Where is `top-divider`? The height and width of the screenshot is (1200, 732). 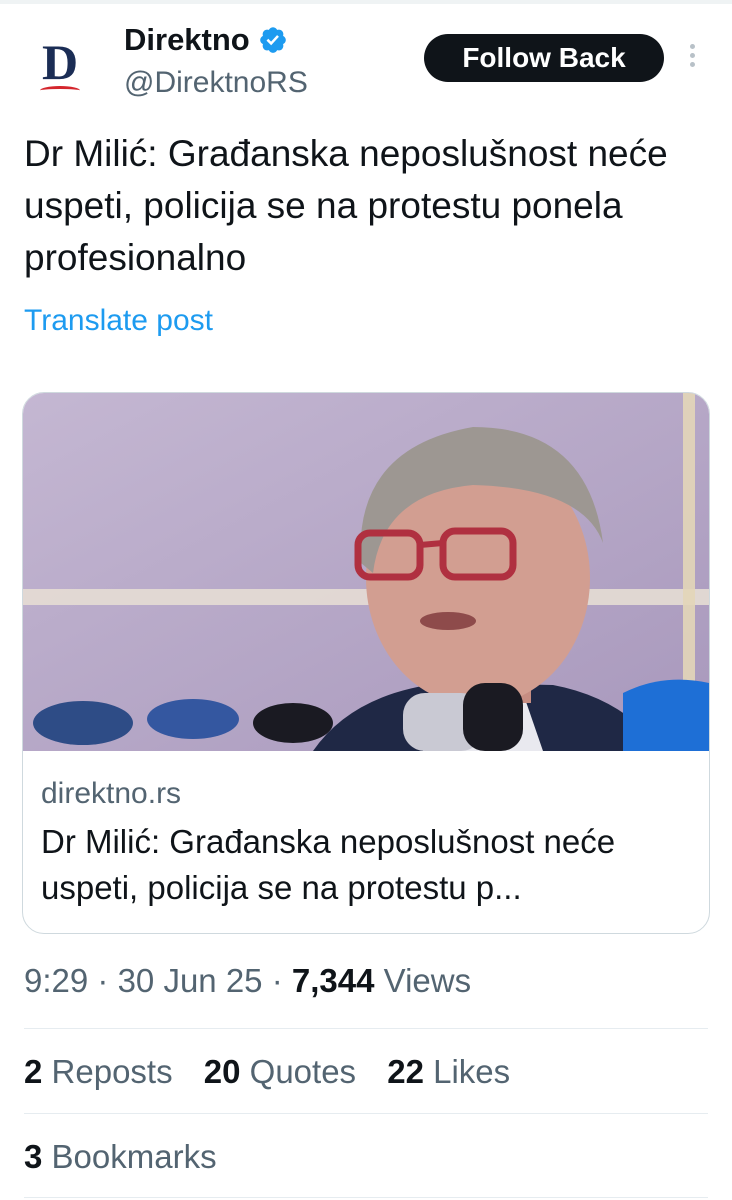
top-divider is located at coordinates (366, 2).